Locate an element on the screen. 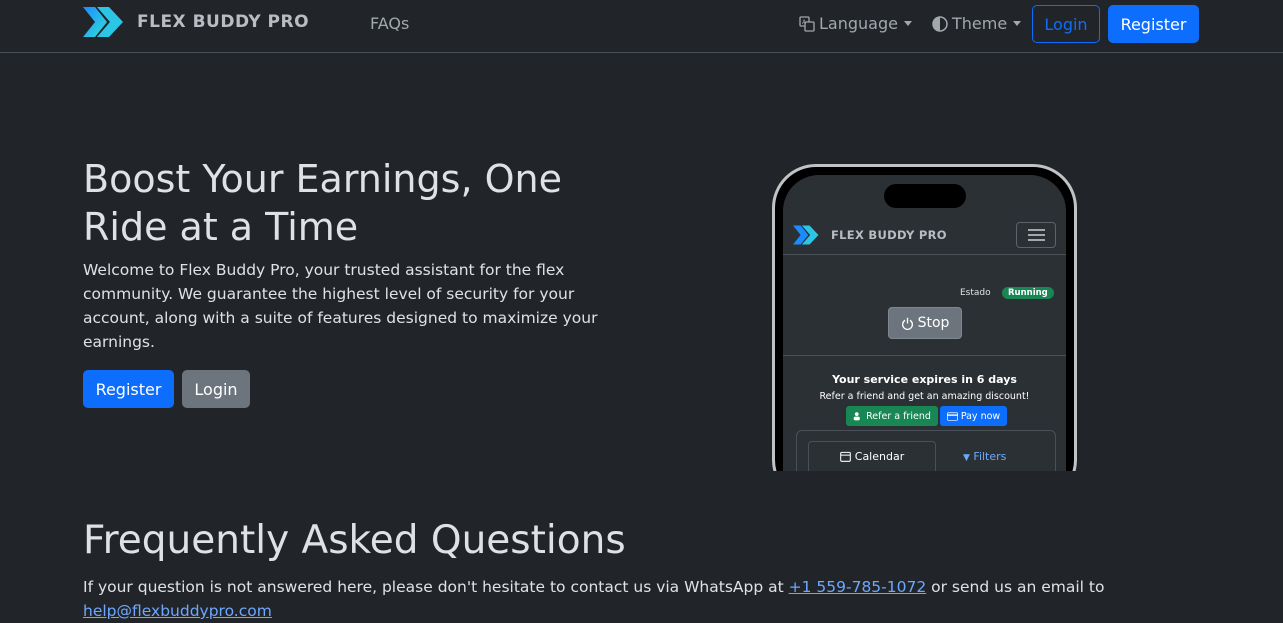  hero-login-button: Login is located at coordinates (216, 389).